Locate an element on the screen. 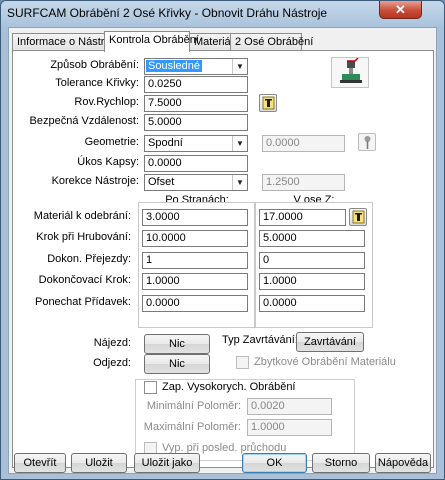 The width and height of the screenshot is (445, 480). table-row-label: Ponechat Přídavek: is located at coordinates (82, 302).